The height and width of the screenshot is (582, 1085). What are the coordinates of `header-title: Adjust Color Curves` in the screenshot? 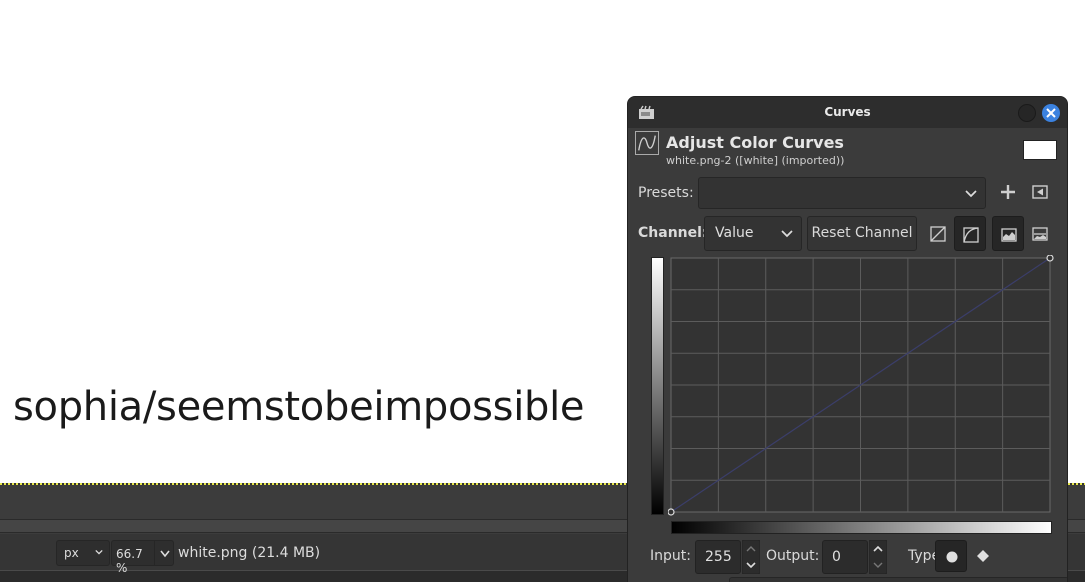 It's located at (755, 142).